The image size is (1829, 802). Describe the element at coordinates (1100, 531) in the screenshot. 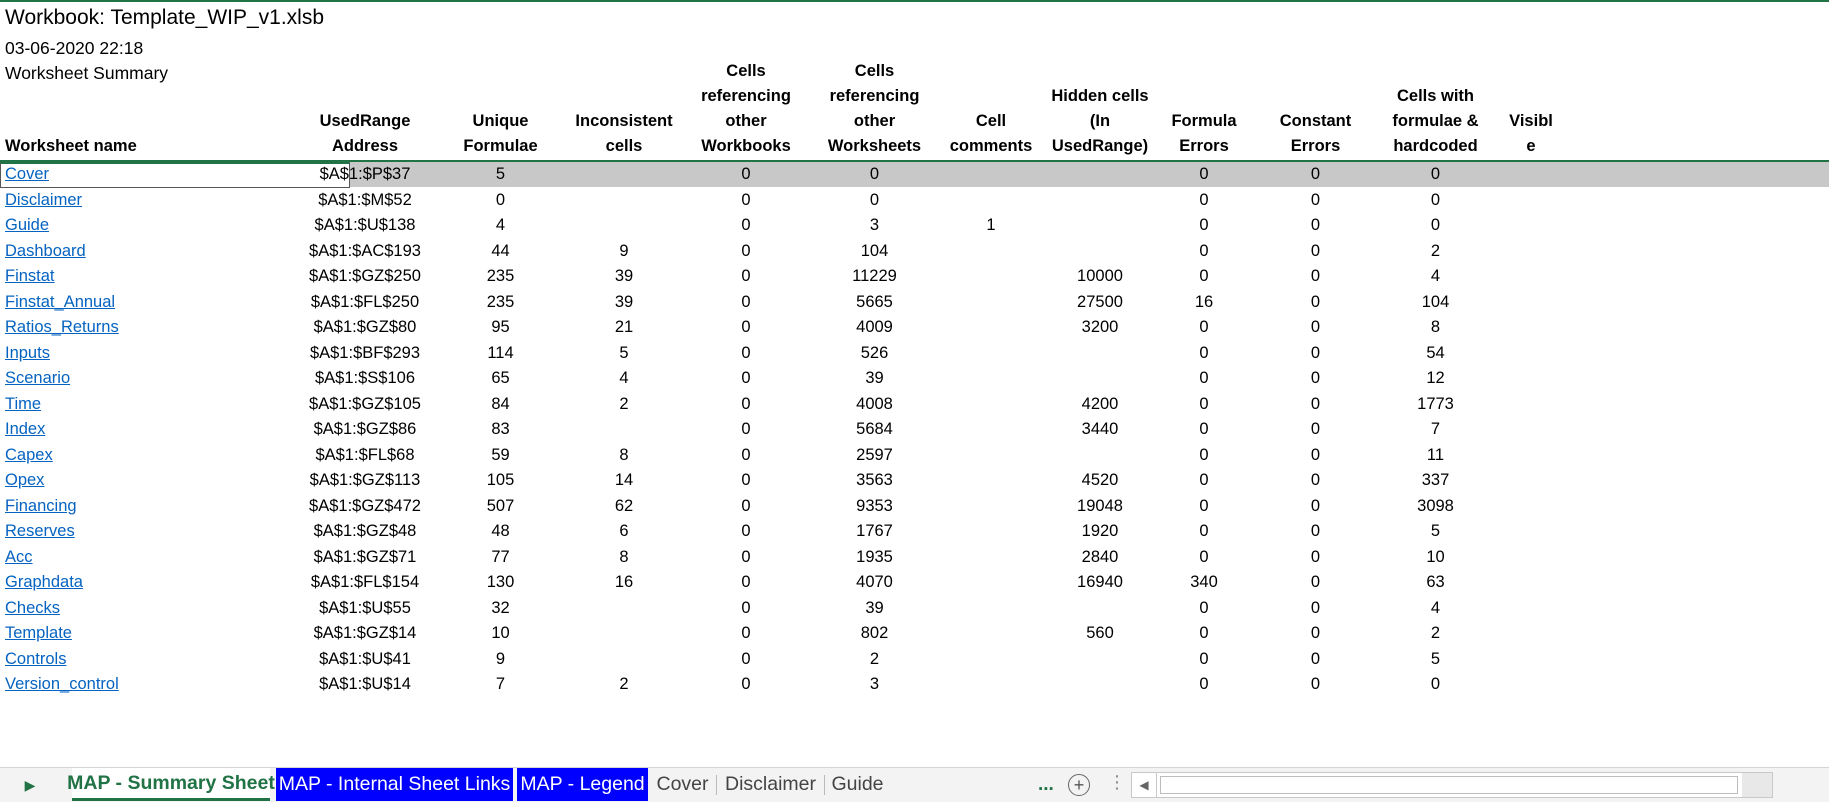

I see `cell-hidden: 1920` at that location.